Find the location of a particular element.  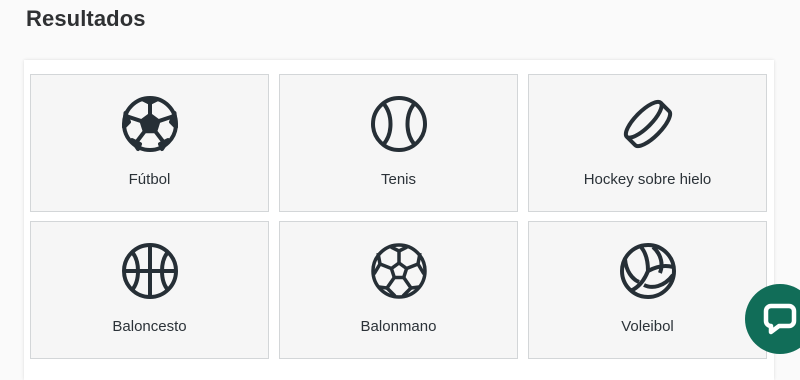

sport-label: Baloncesto is located at coordinates (149, 326).